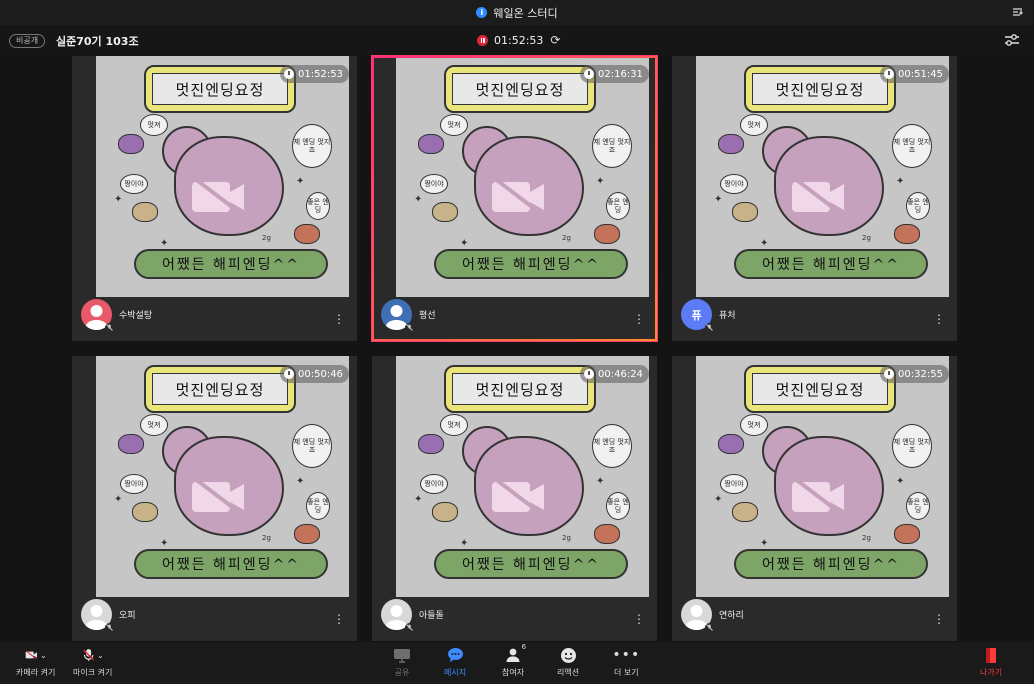 The height and width of the screenshot is (684, 1034). Describe the element at coordinates (991, 655) in the screenshot. I see `exit-door-icon` at that location.